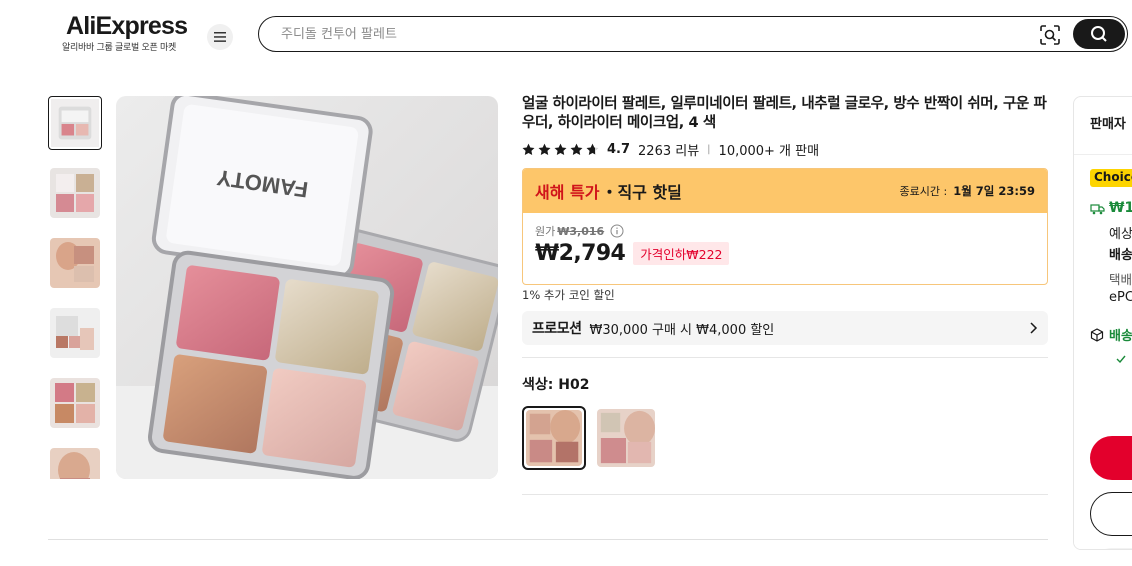  I want to click on price-section: 원가 ₩3,016 ₩2,794 가격인하₩222, so click(785, 244).